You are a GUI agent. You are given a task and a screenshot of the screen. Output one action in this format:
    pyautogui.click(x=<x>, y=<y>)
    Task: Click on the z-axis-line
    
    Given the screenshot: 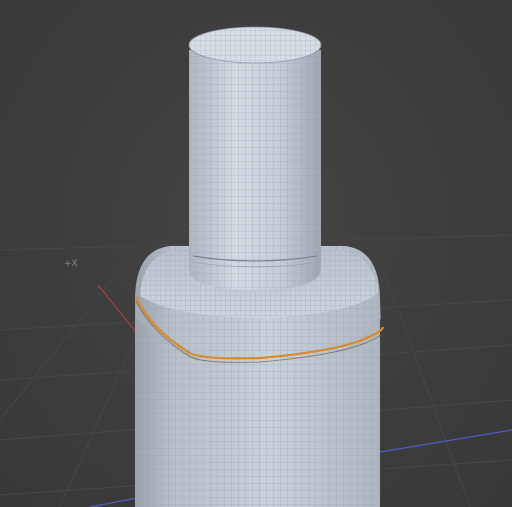 What is the action you would take?
    pyautogui.click(x=445, y=441)
    